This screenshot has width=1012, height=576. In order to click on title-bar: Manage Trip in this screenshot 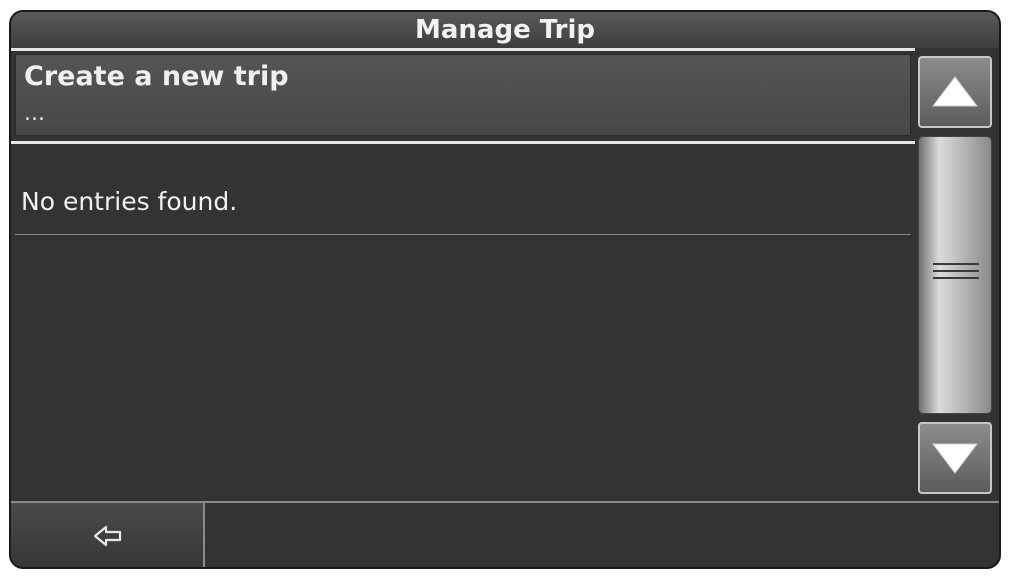, I will do `click(505, 30)`.